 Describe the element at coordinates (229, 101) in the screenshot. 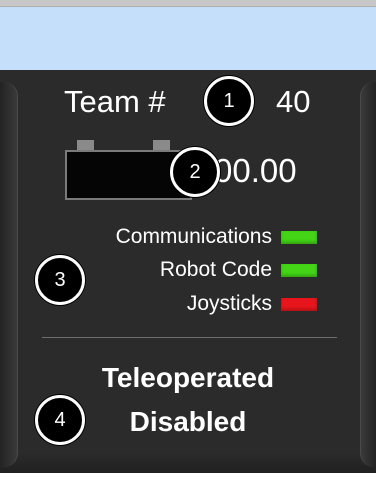

I see `callout-1: 1` at that location.